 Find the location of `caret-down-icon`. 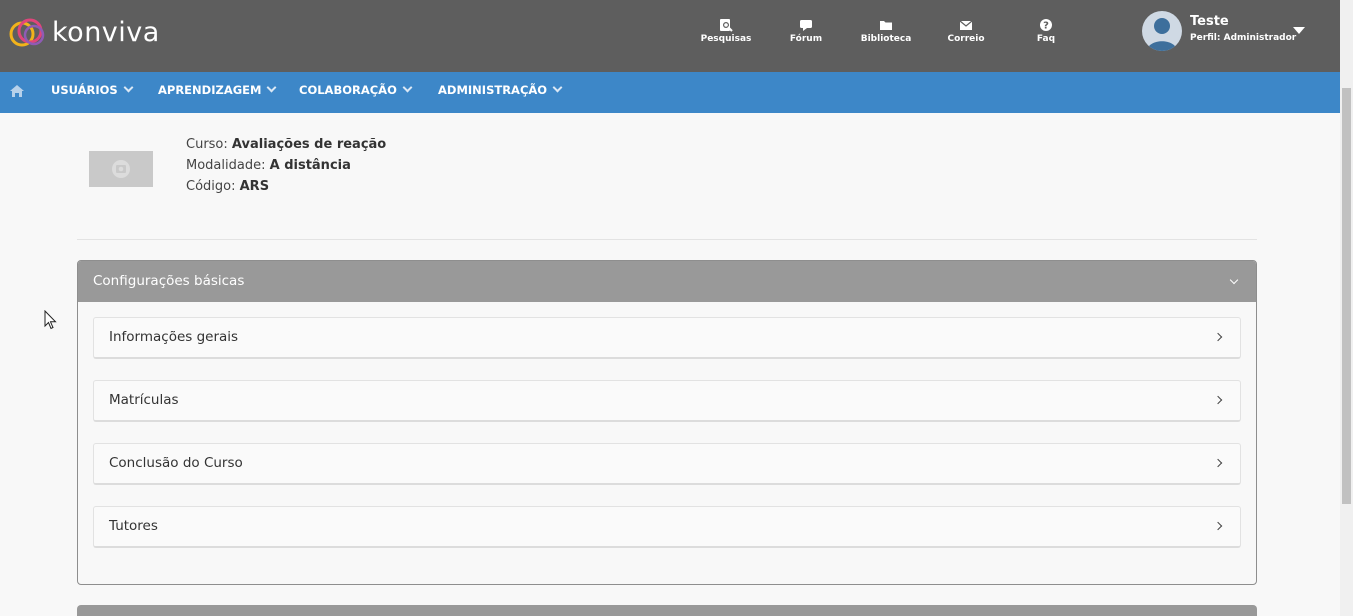

caret-down-icon is located at coordinates (1299, 30).